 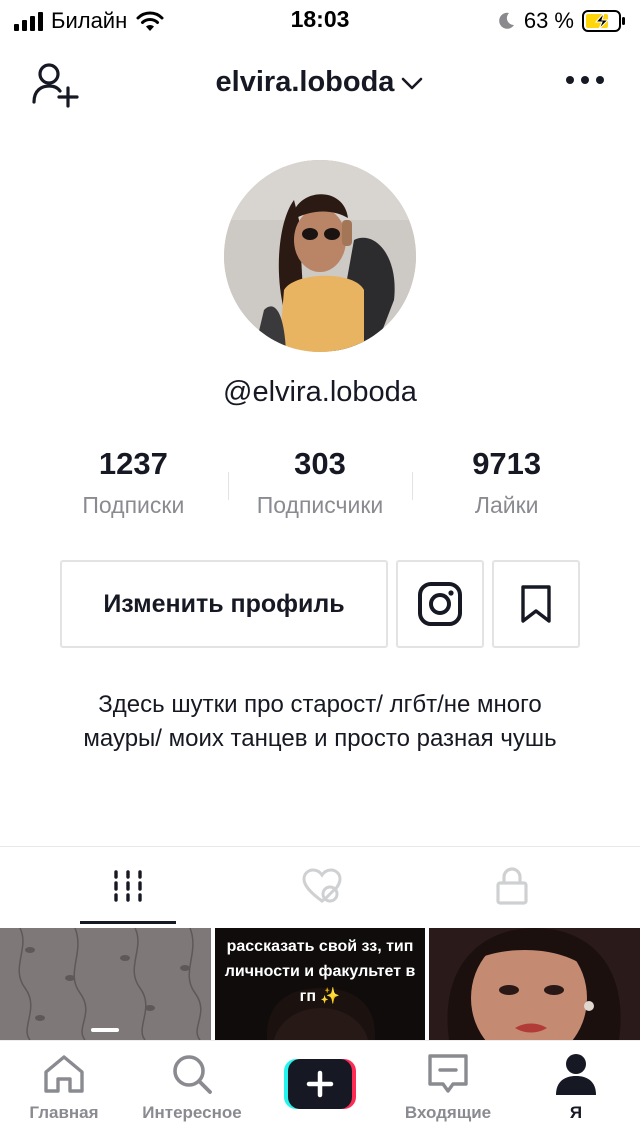 What do you see at coordinates (133, 489) in the screenshot?
I see `stat-following: 1237 Подписки` at bounding box center [133, 489].